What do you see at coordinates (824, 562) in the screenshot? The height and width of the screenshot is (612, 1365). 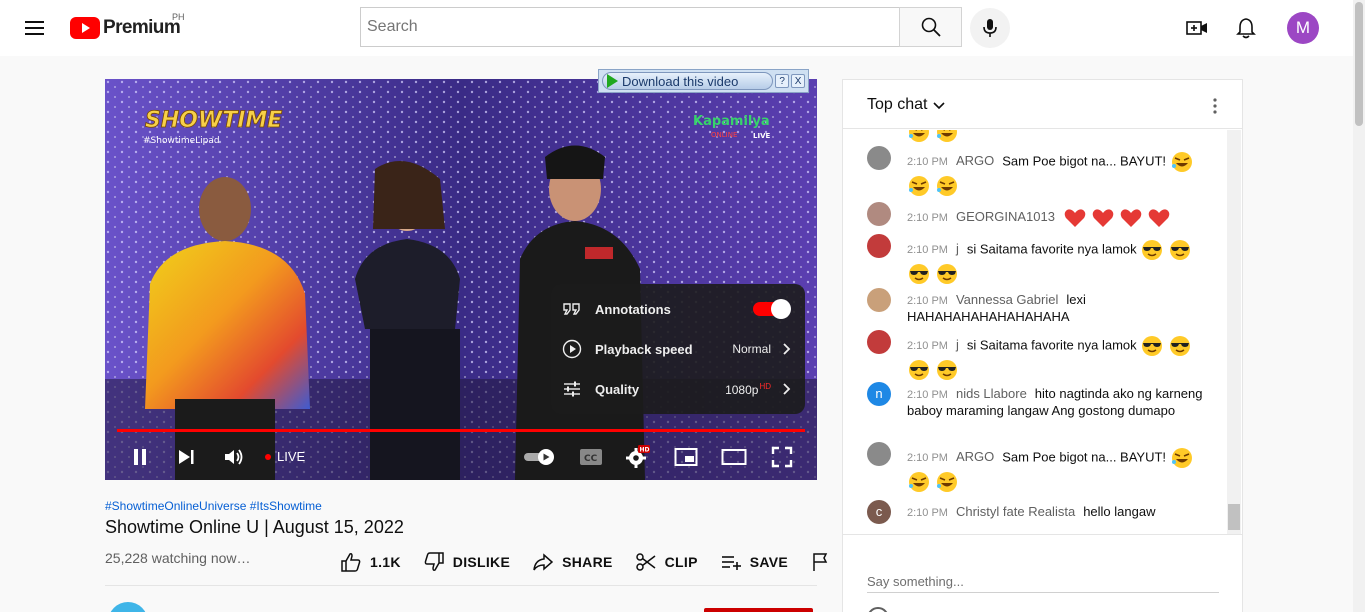 I see `report-button` at bounding box center [824, 562].